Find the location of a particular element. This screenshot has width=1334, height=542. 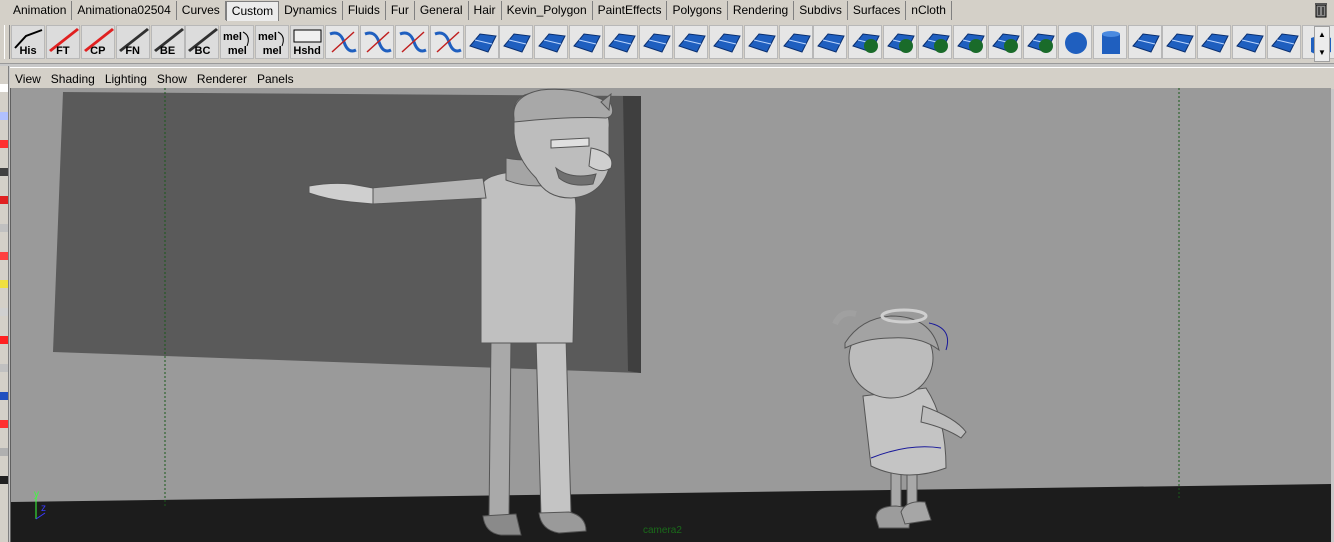

scroll-up-icon: ▲ is located at coordinates (1322, 35).